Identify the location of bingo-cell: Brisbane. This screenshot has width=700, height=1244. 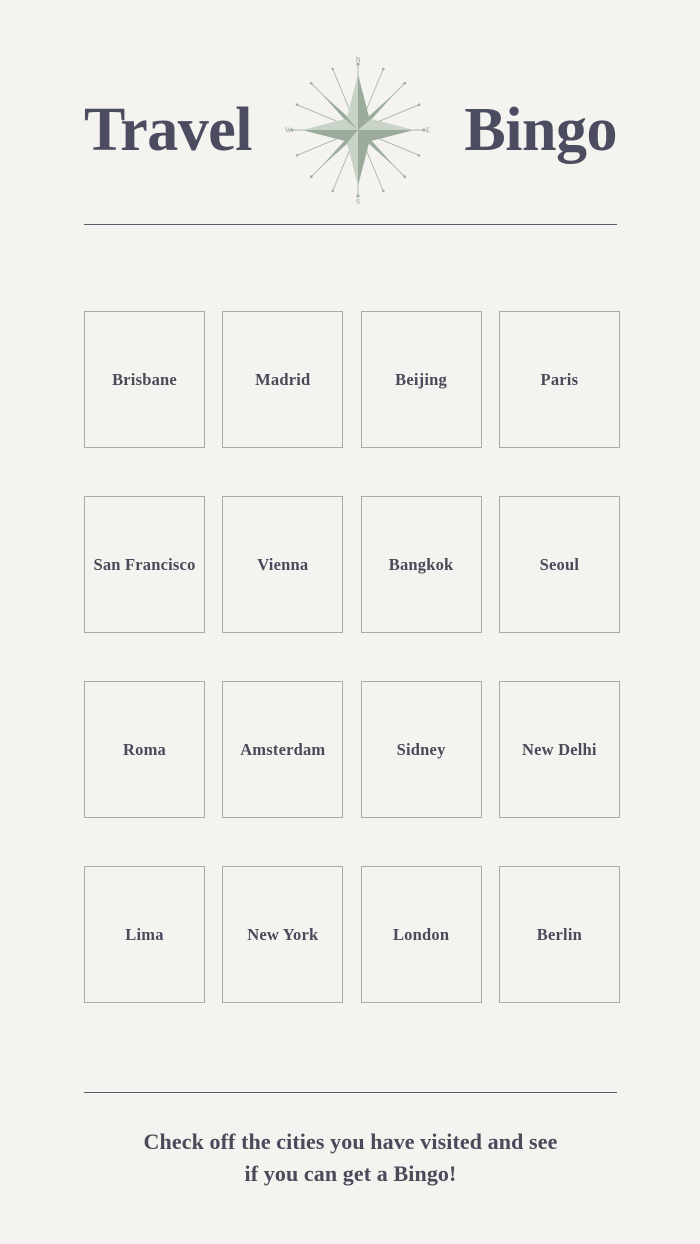
(144, 379).